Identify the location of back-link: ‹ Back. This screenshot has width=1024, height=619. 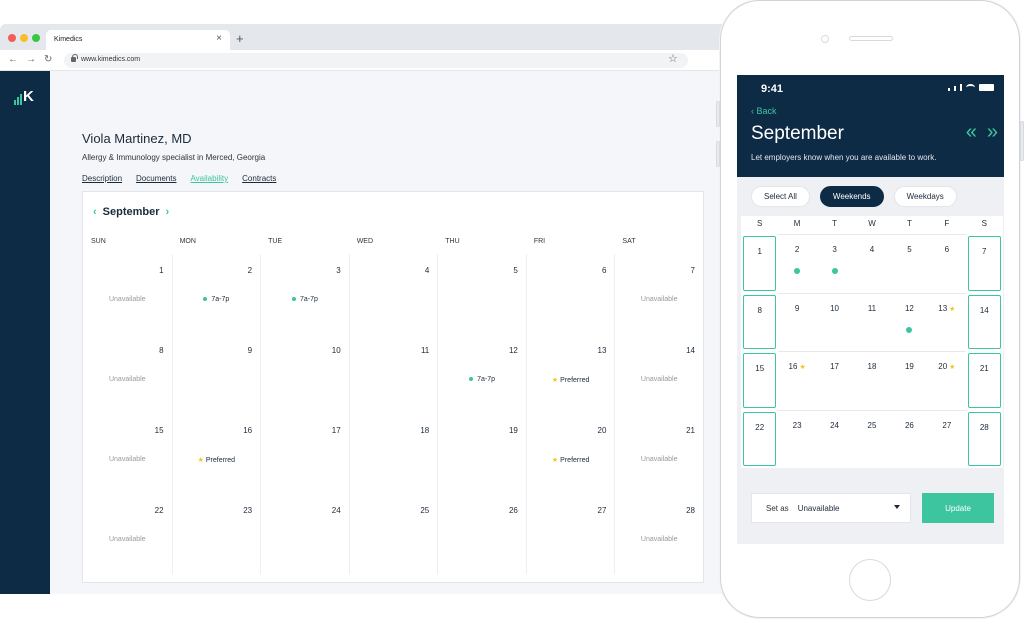
(764, 111).